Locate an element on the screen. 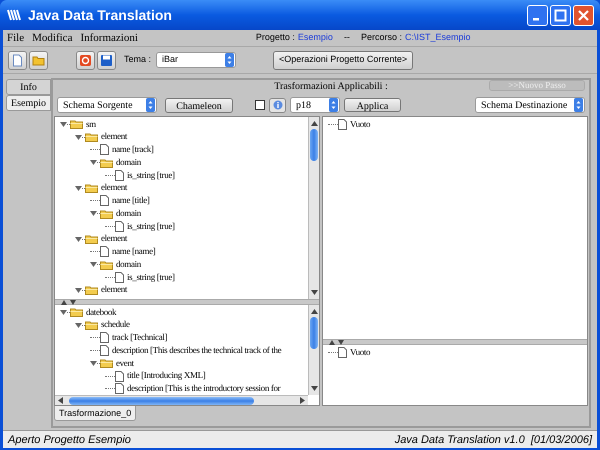 This screenshot has height=450, width=600. maximize-icon is located at coordinates (560, 15).